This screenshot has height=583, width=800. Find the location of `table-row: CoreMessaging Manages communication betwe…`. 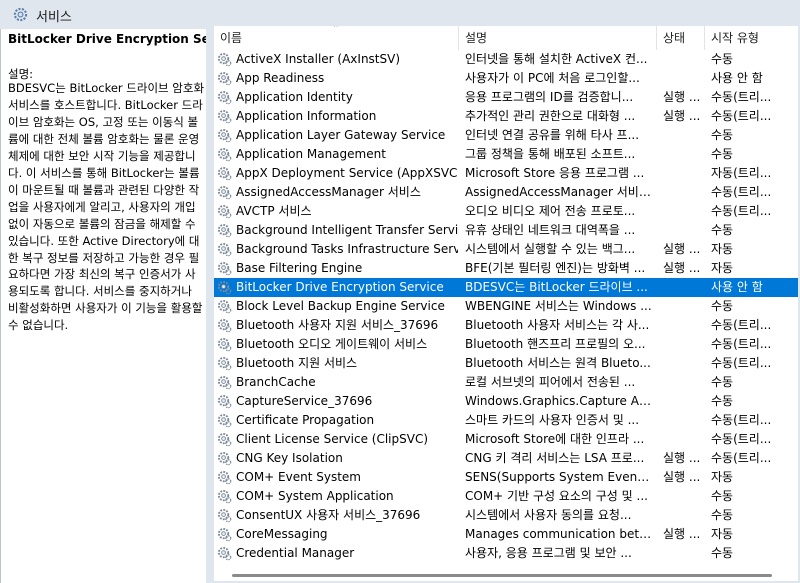

table-row: CoreMessaging Manages communication betwe… is located at coordinates (506, 534).